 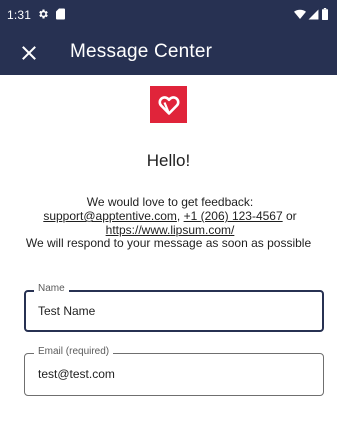 I want to click on settings-gear-icon, so click(x=43, y=14).